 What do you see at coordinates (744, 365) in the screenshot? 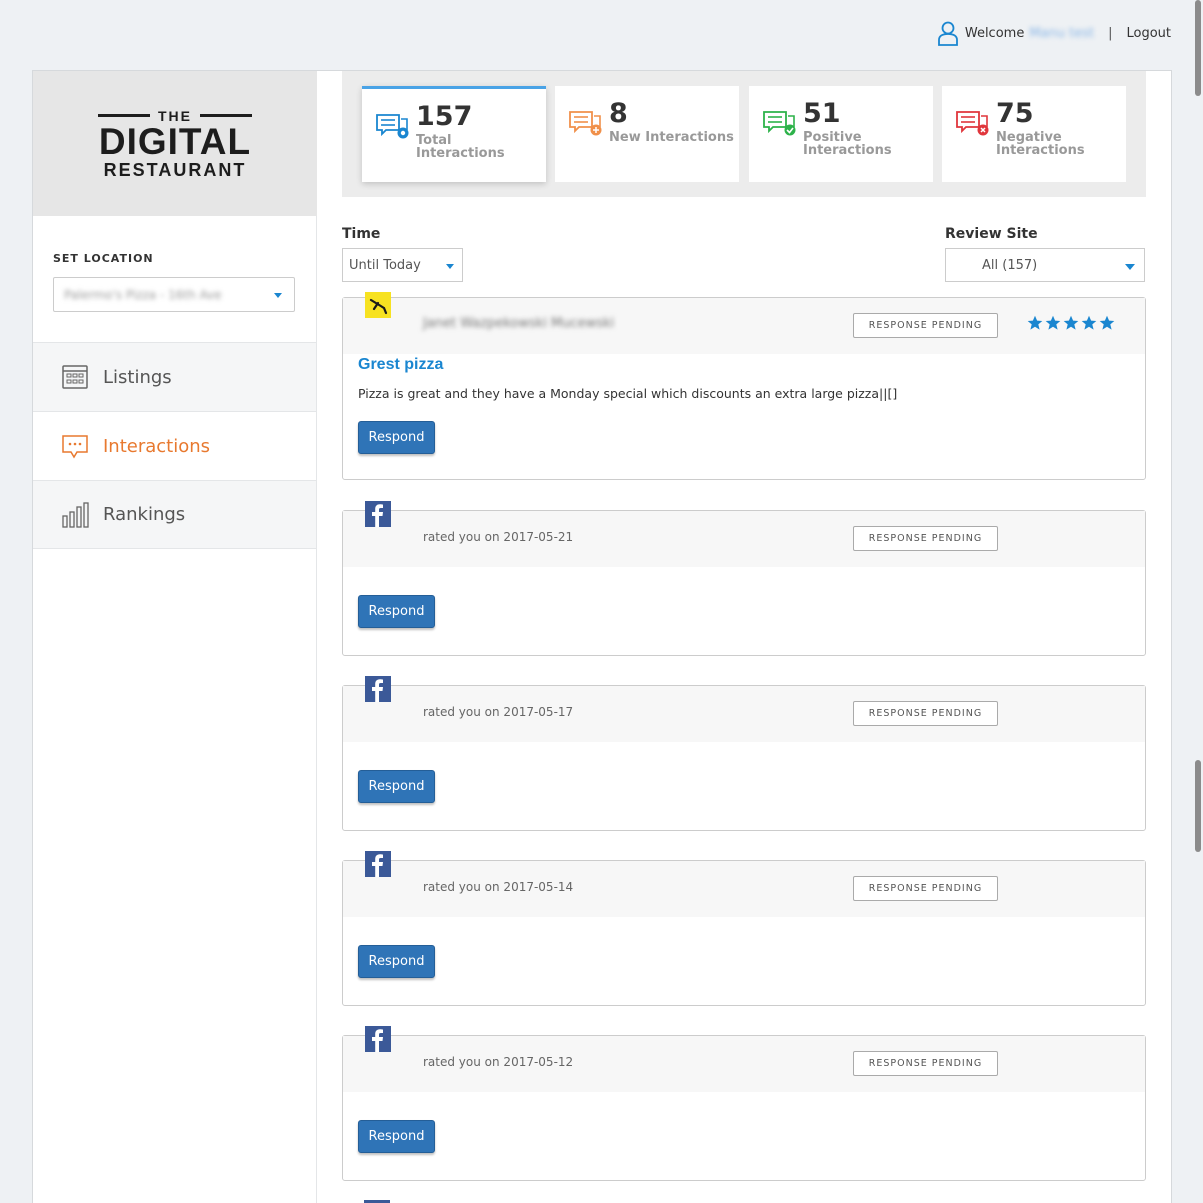
I see `review-title: Grest pizza` at bounding box center [744, 365].